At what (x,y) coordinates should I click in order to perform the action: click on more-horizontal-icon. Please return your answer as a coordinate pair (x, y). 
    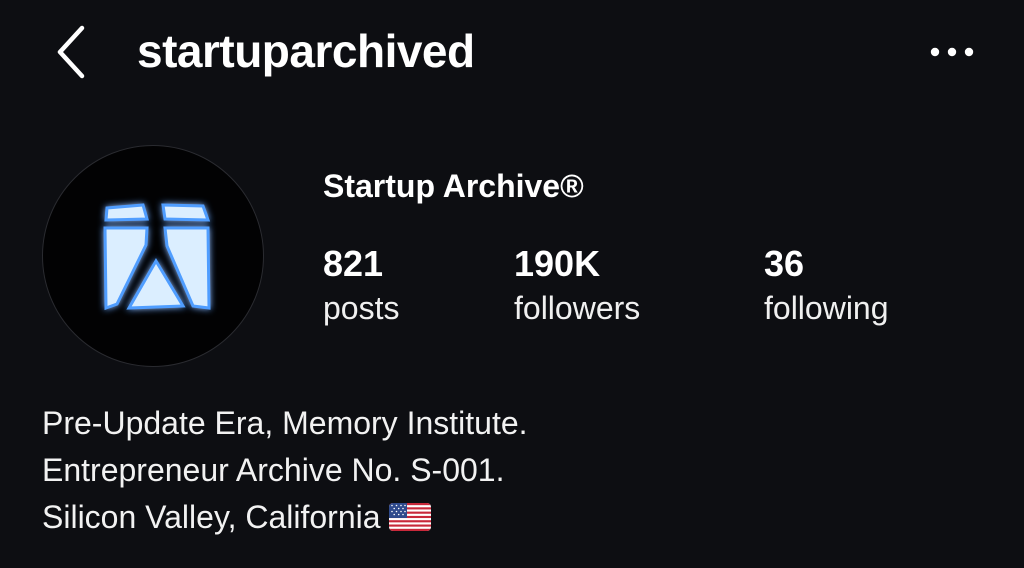
    Looking at the image, I should click on (952, 52).